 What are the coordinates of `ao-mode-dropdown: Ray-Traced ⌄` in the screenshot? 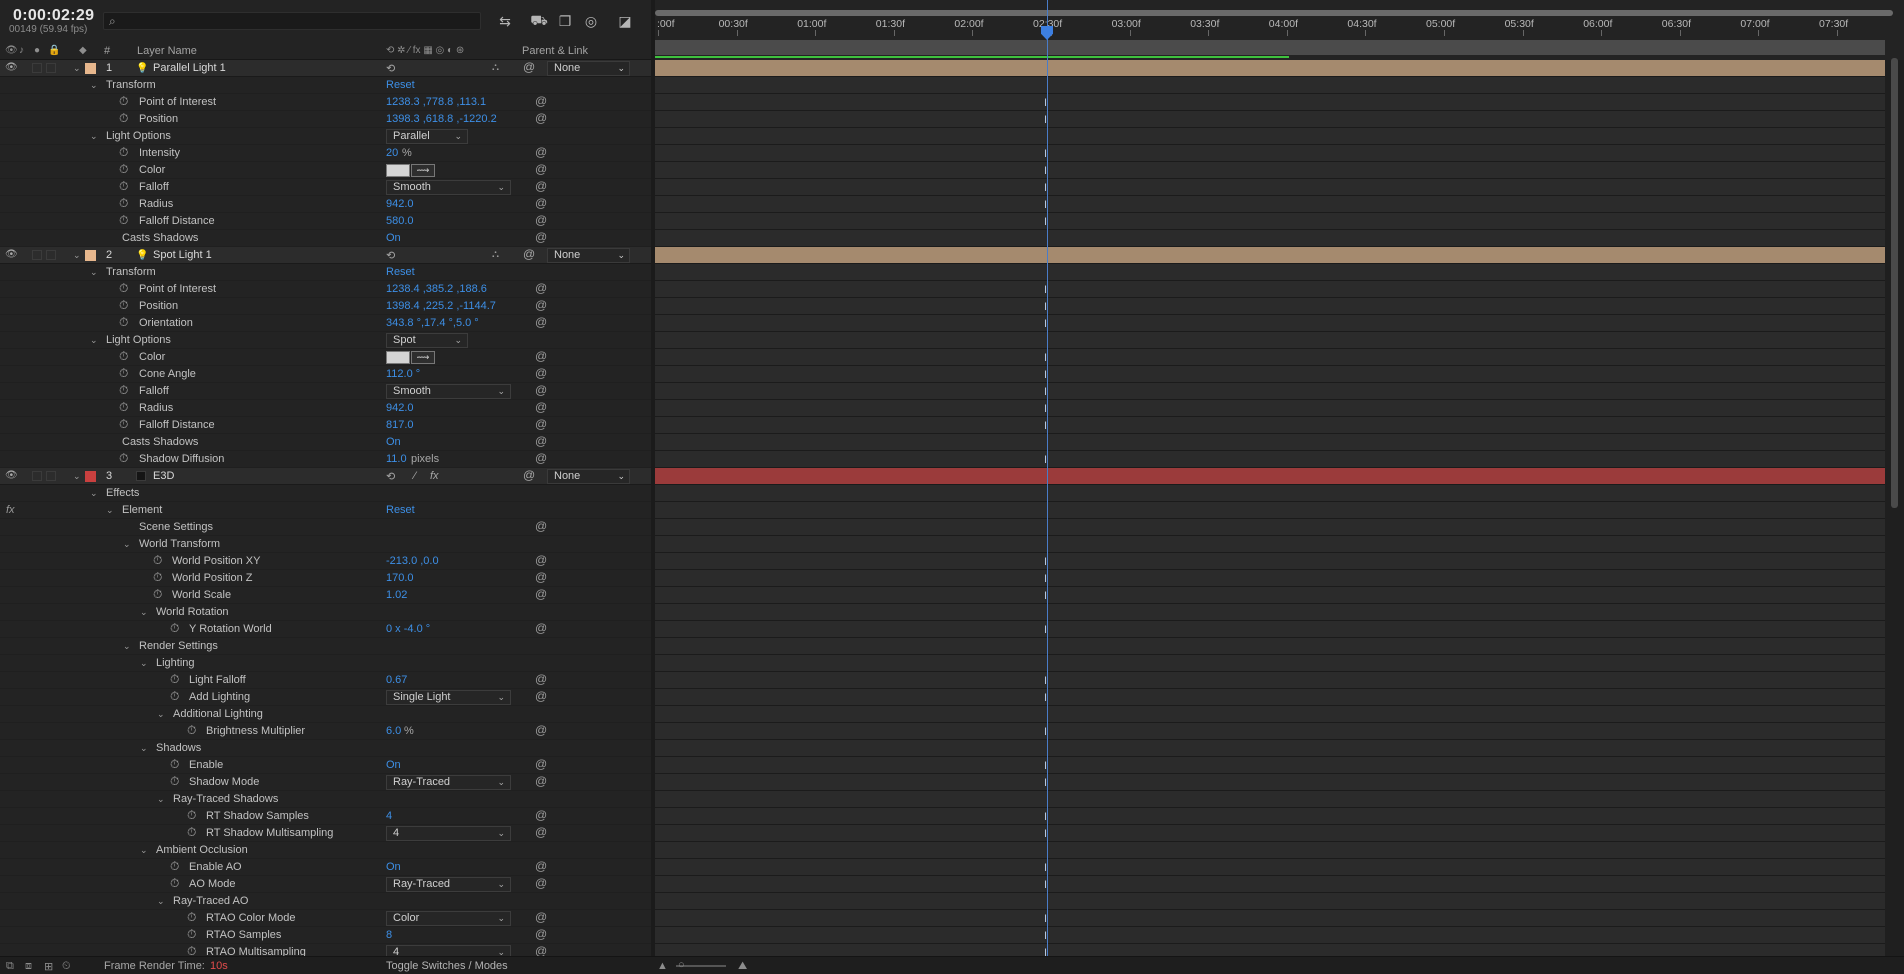 It's located at (448, 884).